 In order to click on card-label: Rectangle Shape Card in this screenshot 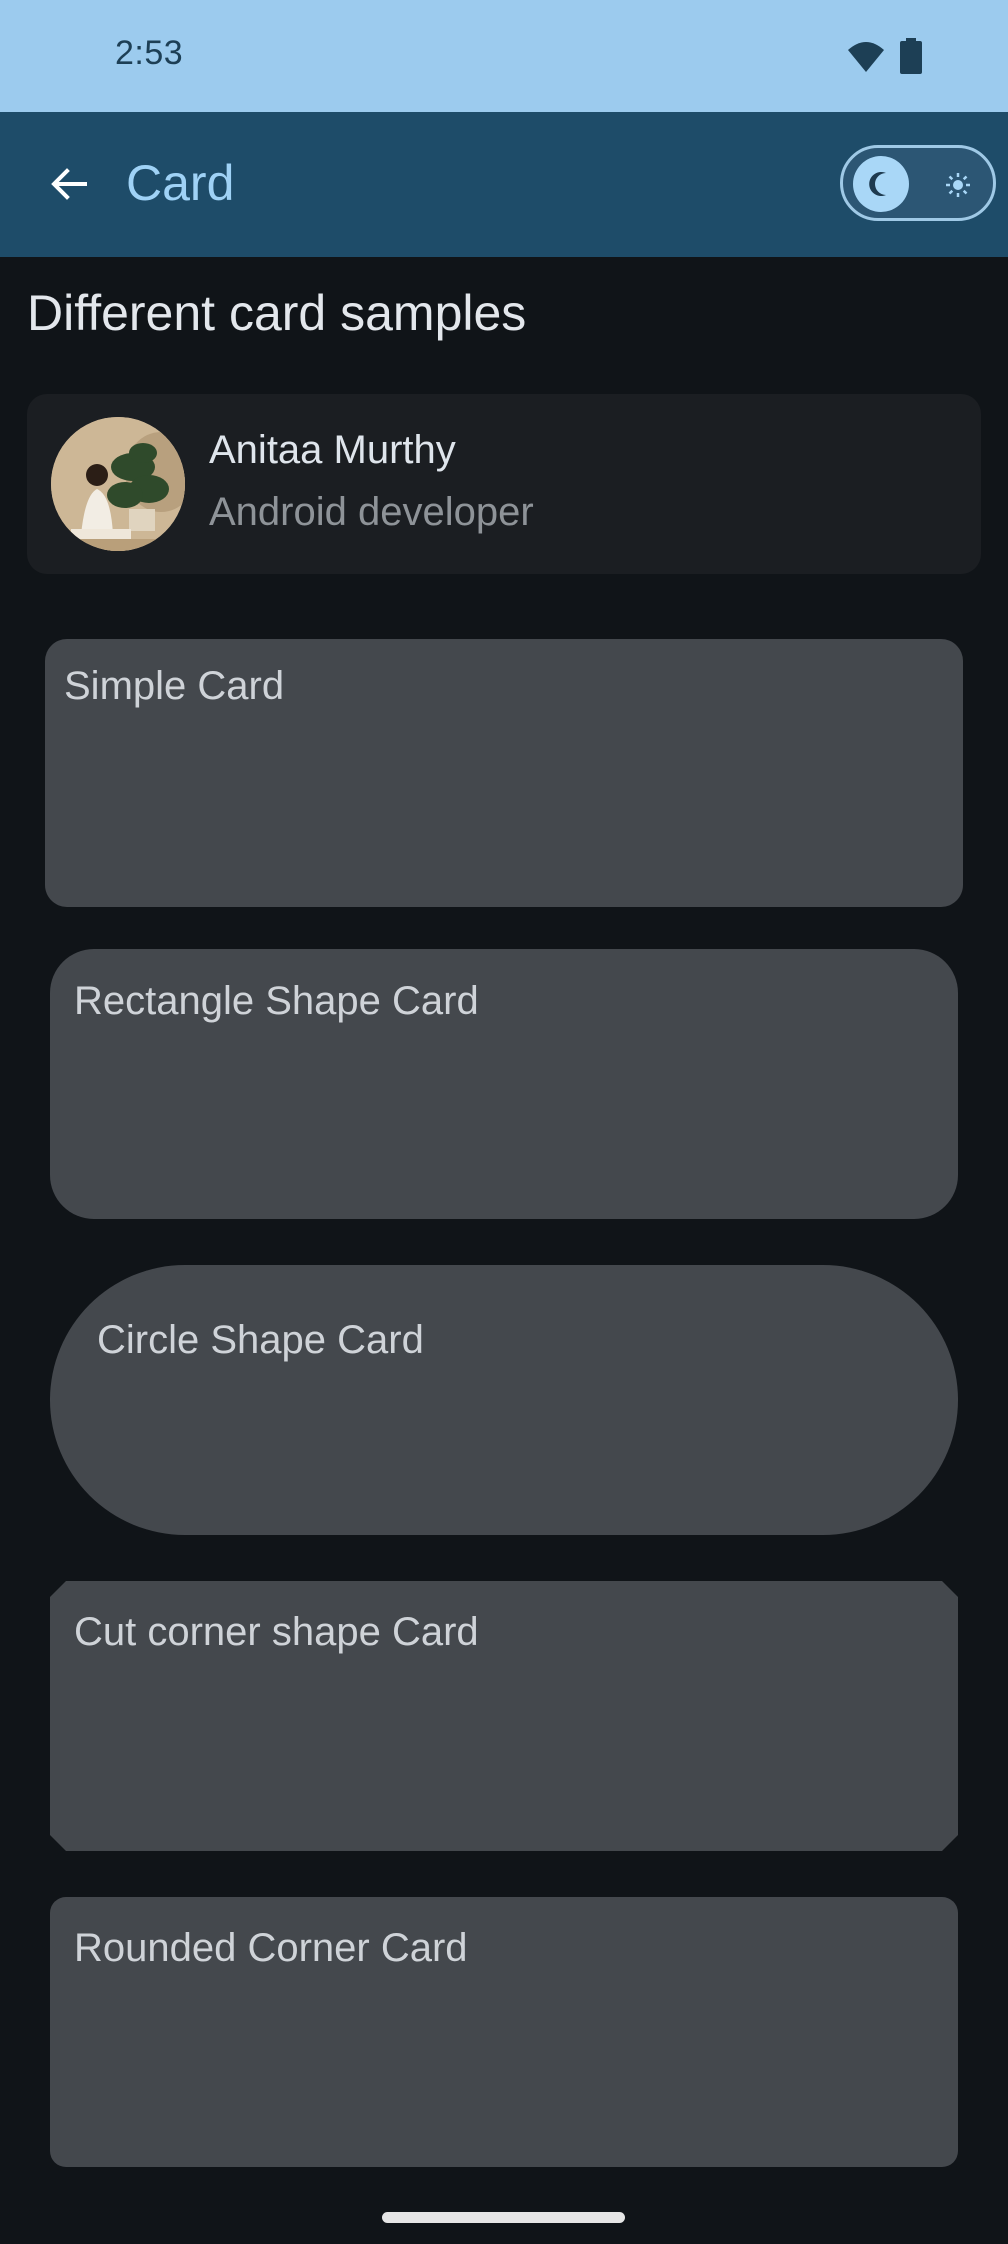, I will do `click(276, 1001)`.